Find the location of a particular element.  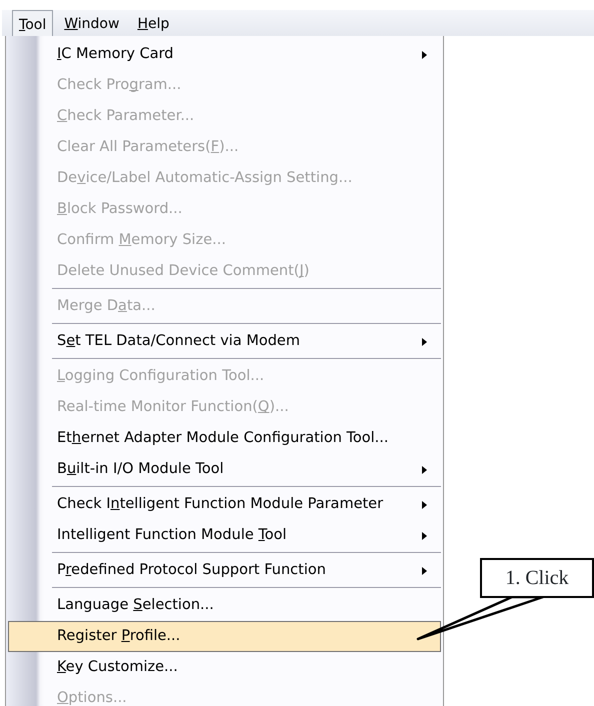

menu-bar-item: Window is located at coordinates (91, 23).